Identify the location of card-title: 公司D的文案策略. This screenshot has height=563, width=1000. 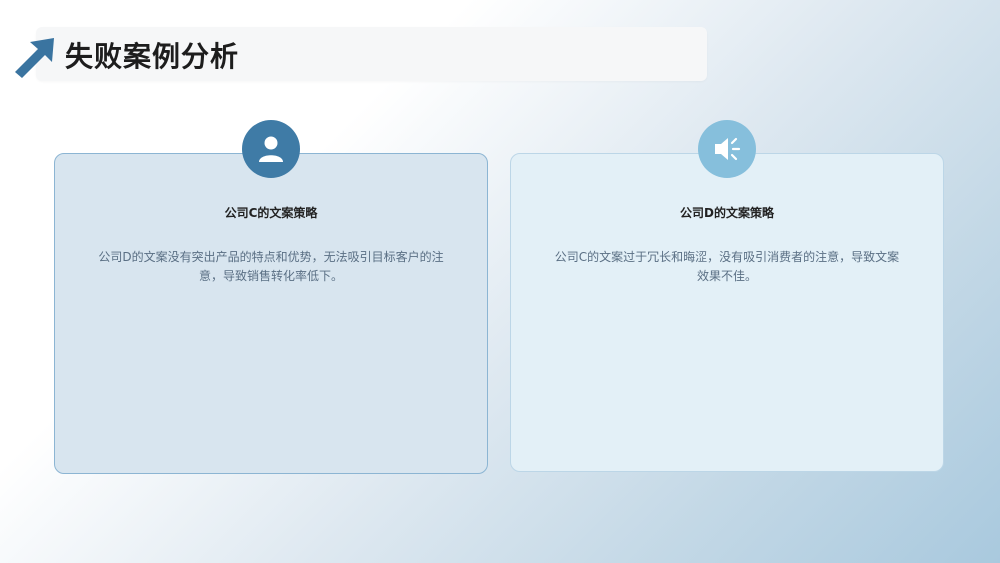
(727, 213).